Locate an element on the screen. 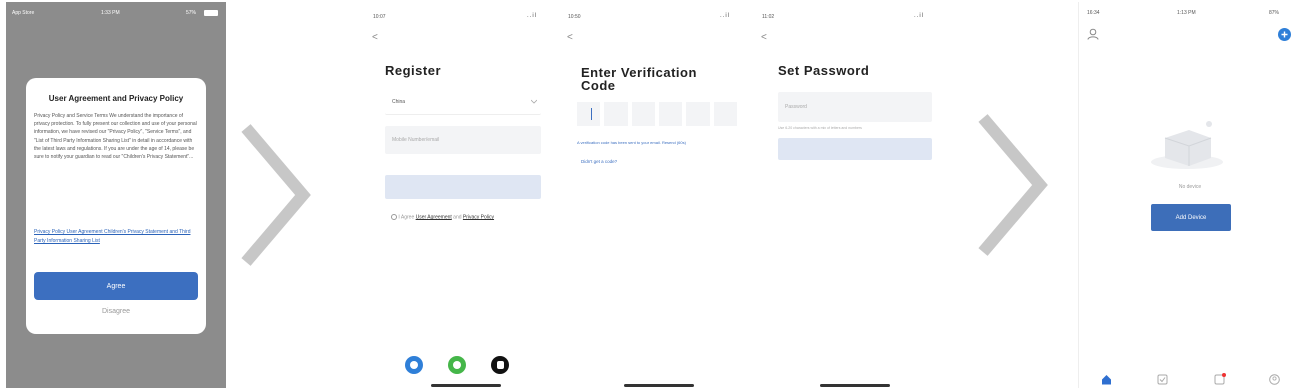  app-icon-black is located at coordinates (500, 365).